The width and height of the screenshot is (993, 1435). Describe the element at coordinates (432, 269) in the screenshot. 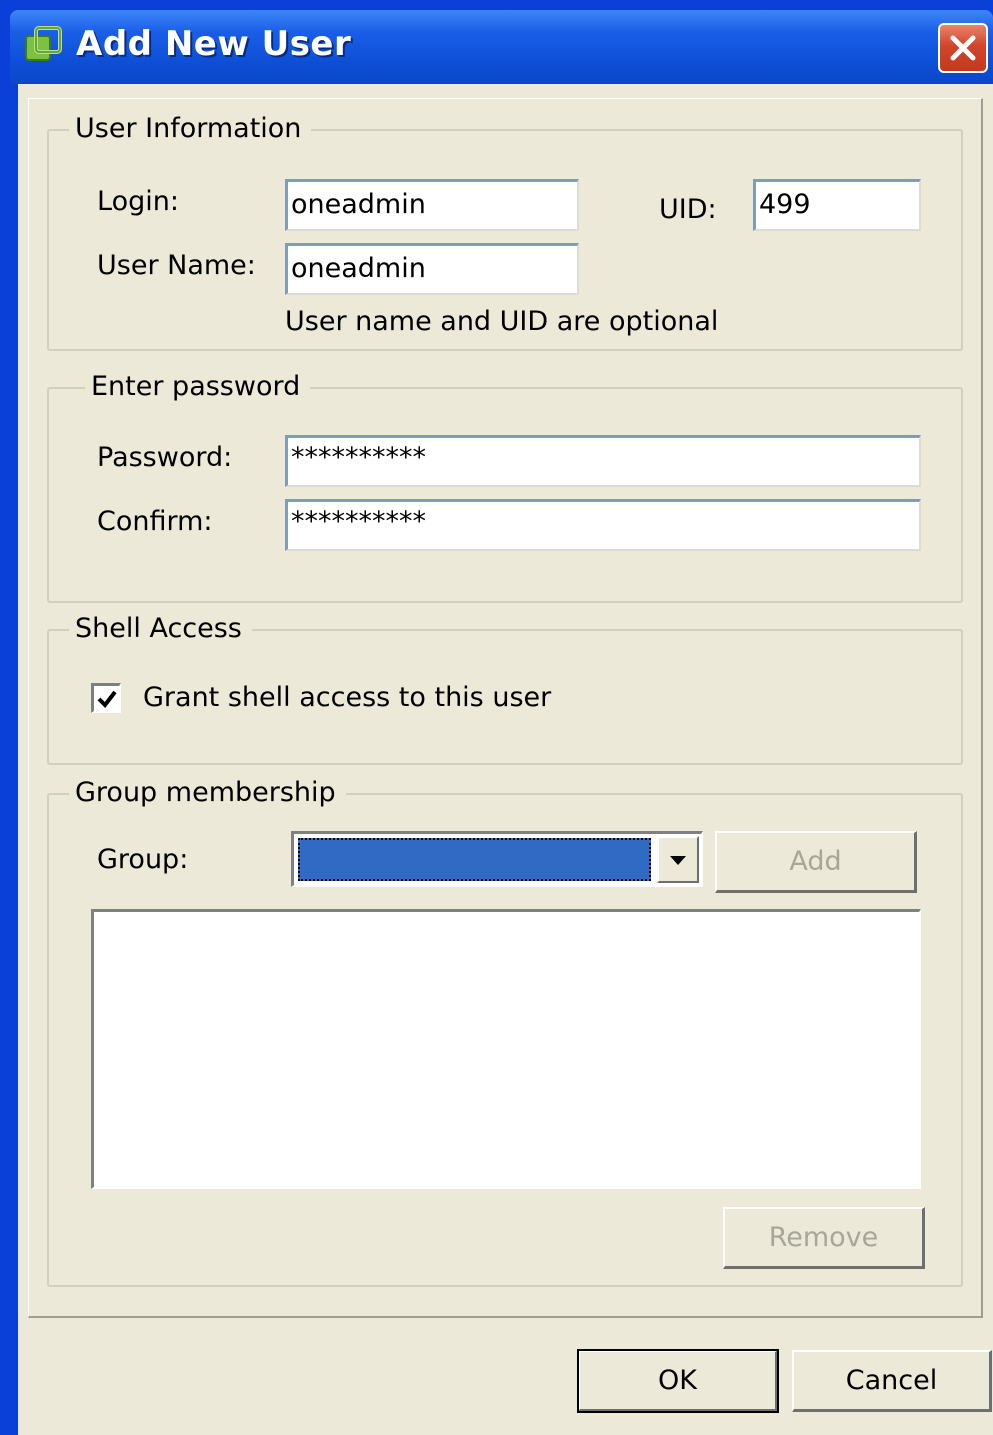

I see `user-name-input: oneadmin` at that location.